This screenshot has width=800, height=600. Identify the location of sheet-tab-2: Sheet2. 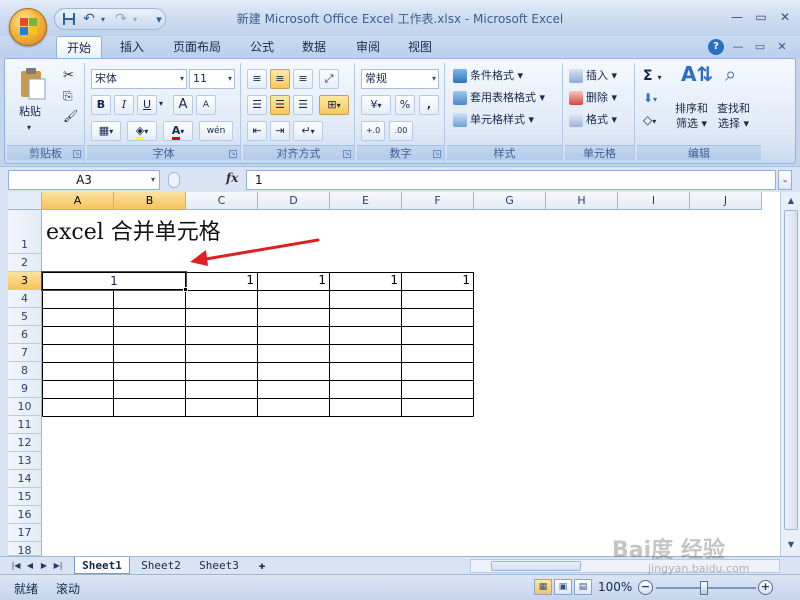
(161, 565).